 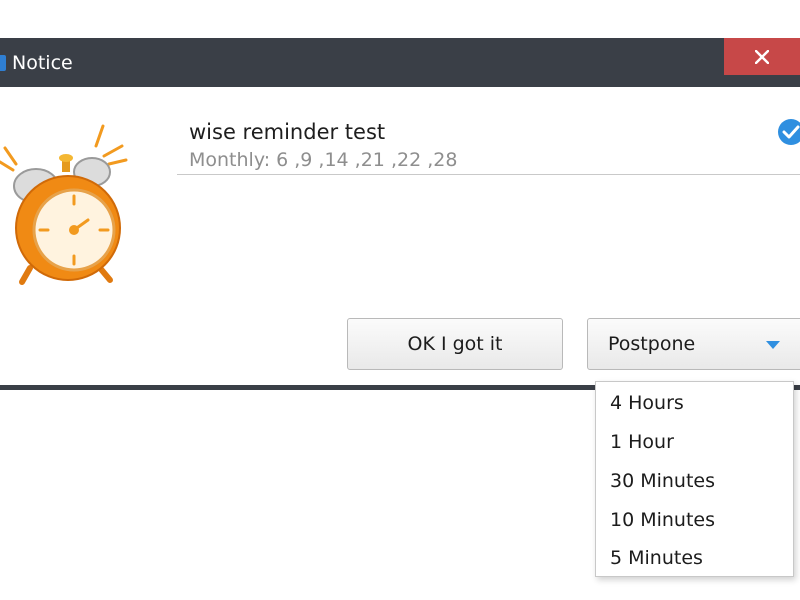 I want to click on menu-item-10-minutes: 10 Minutes, so click(x=662, y=520).